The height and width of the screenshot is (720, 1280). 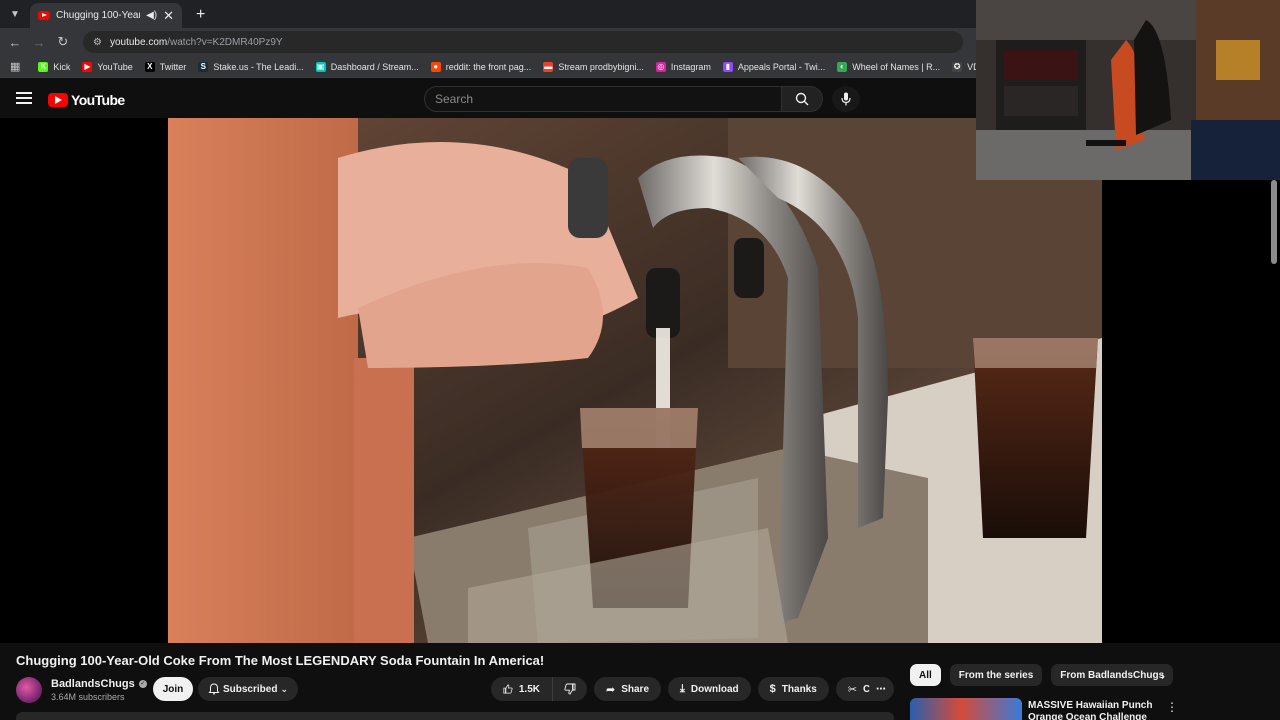 I want to click on bookmark-favicon-icon: ▶, so click(x=87, y=66).